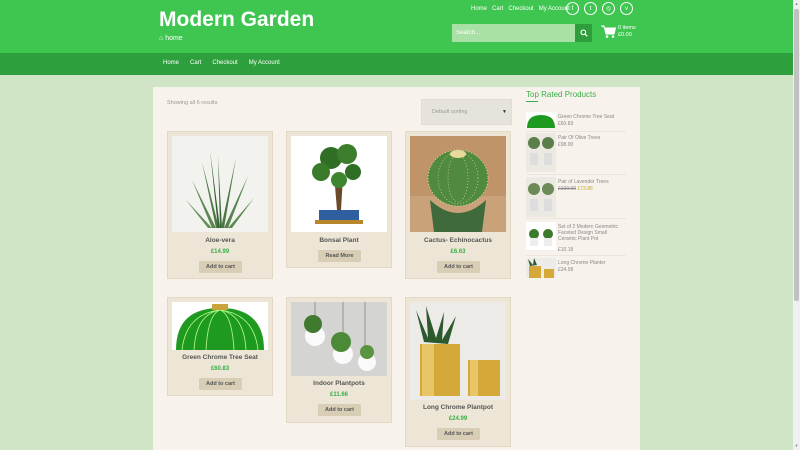 The width and height of the screenshot is (800, 450). What do you see at coordinates (590, 8) in the screenshot?
I see `twitter-icon: t` at bounding box center [590, 8].